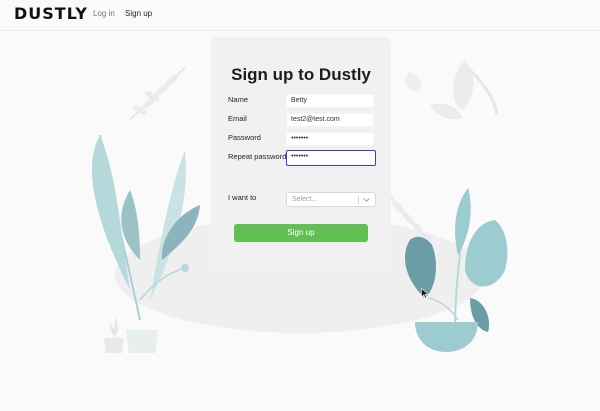 This screenshot has height=411, width=600. Describe the element at coordinates (157, 94) in the screenshot. I see `faint-branch-left` at that location.